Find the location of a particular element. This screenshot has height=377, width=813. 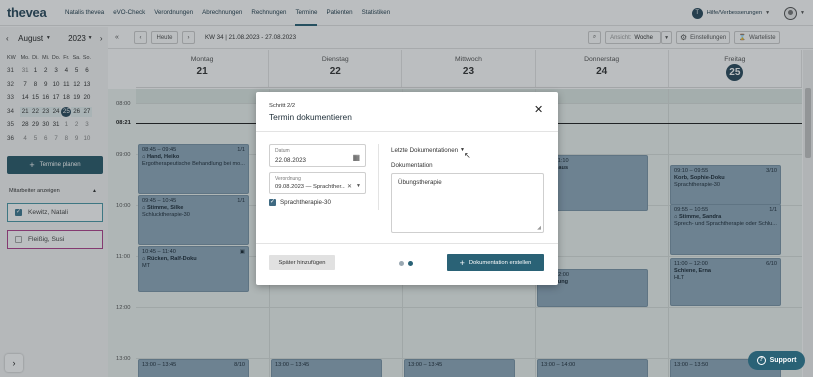

date-field-value: 22.08.2023 is located at coordinates (290, 160).